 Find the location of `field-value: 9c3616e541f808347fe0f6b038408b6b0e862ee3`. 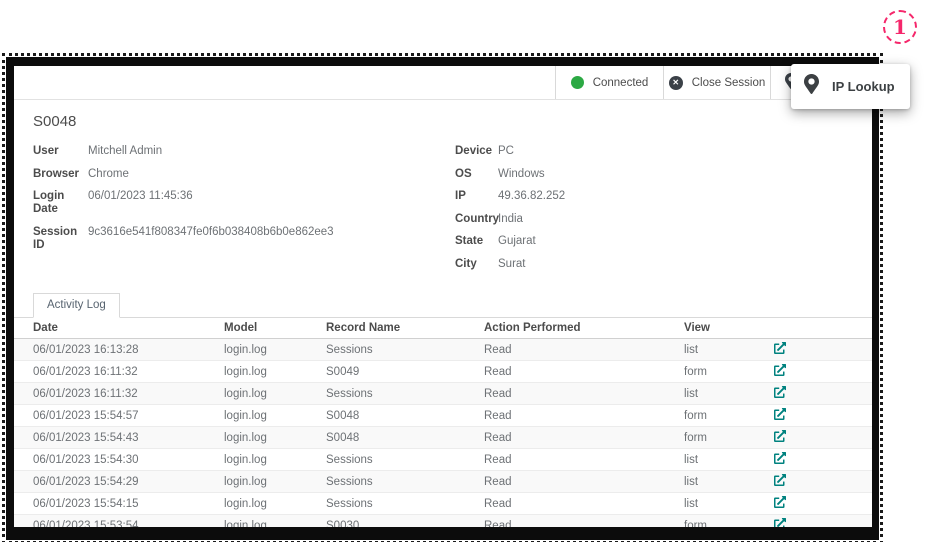

field-value: 9c3616e541f808347fe0f6b038408b6b0e862ee3 is located at coordinates (211, 231).